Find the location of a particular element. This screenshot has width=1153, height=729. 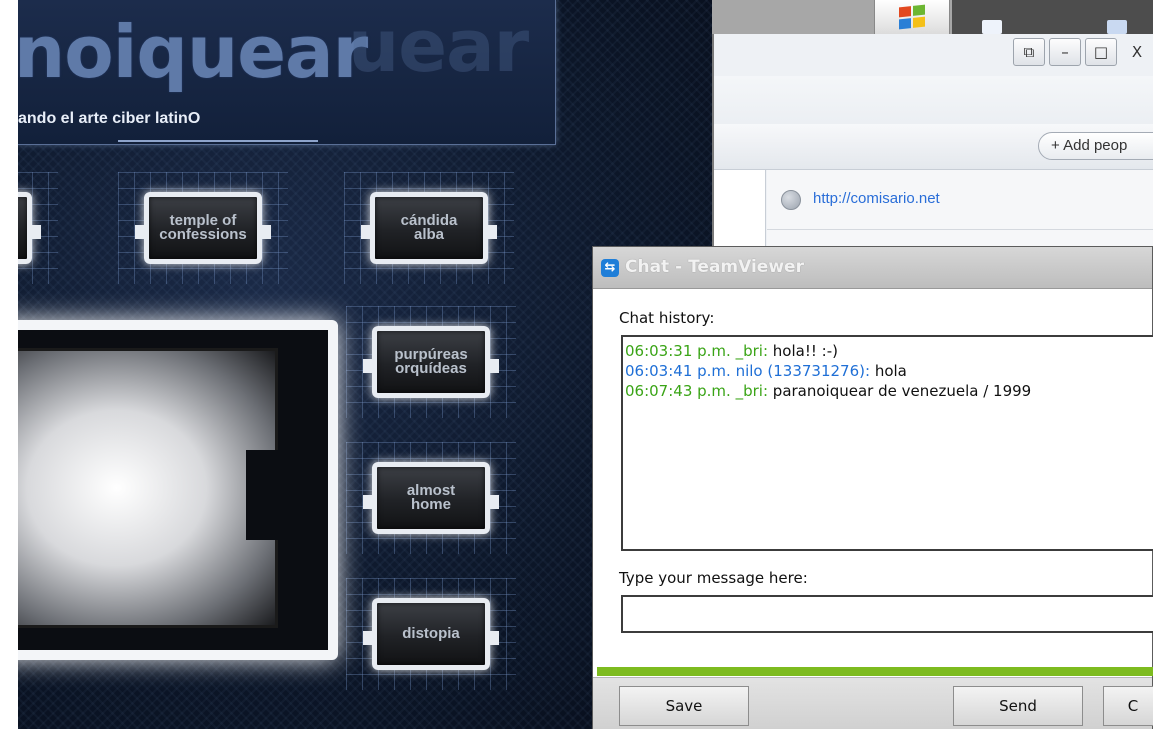

chat-message: 06:03:41 p.m. nilo (133731276): hola is located at coordinates (889, 371).